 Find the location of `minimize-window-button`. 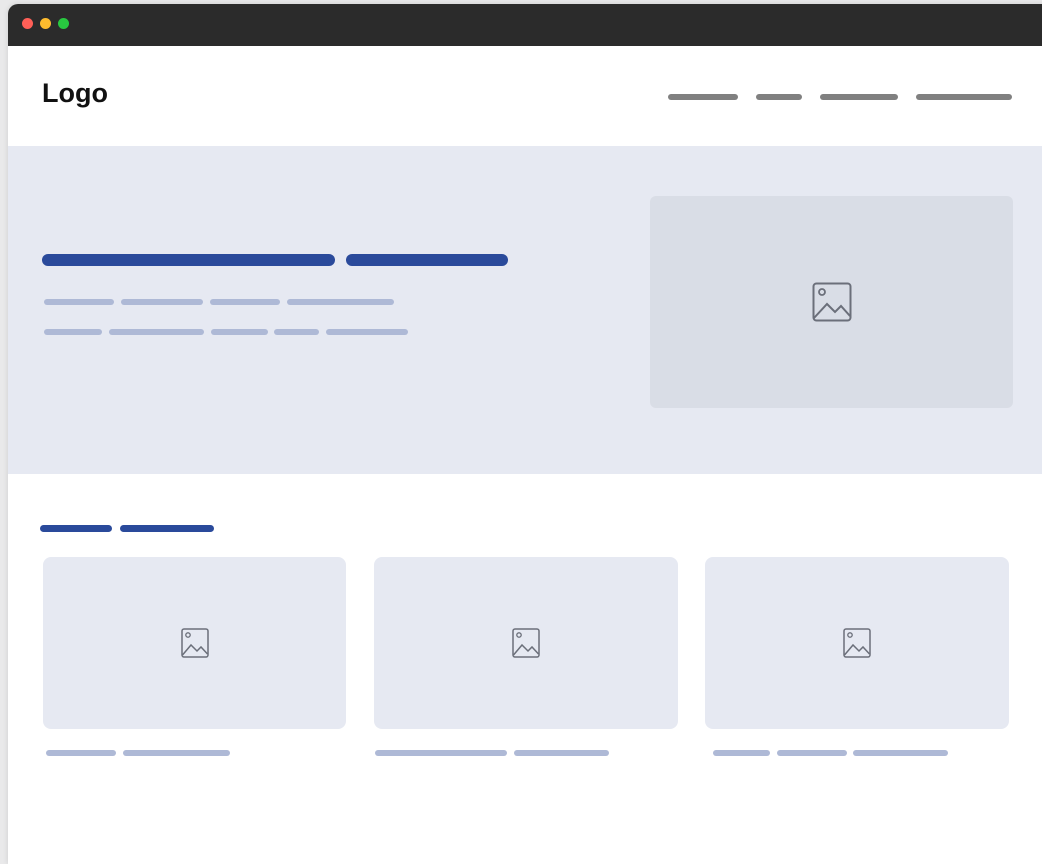

minimize-window-button is located at coordinates (45, 23).